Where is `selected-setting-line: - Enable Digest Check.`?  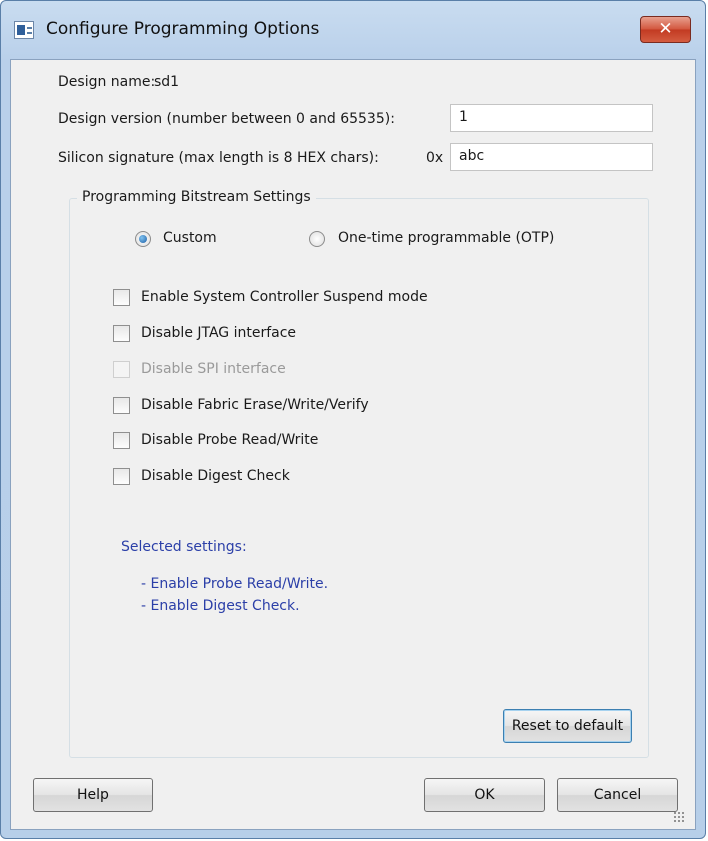 selected-setting-line: - Enable Digest Check. is located at coordinates (220, 606).